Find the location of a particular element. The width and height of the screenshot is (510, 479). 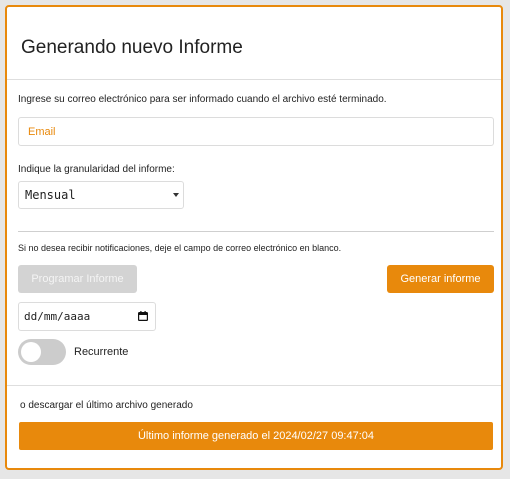

granularity-select: Mensual is located at coordinates (101, 195).